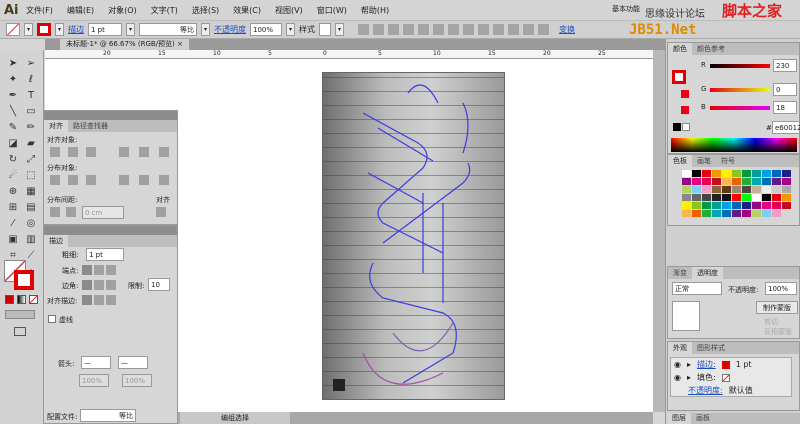 The image size is (800, 424). Describe the element at coordinates (137, 380) in the screenshot. I see `end-scale-input: 100%` at that location.